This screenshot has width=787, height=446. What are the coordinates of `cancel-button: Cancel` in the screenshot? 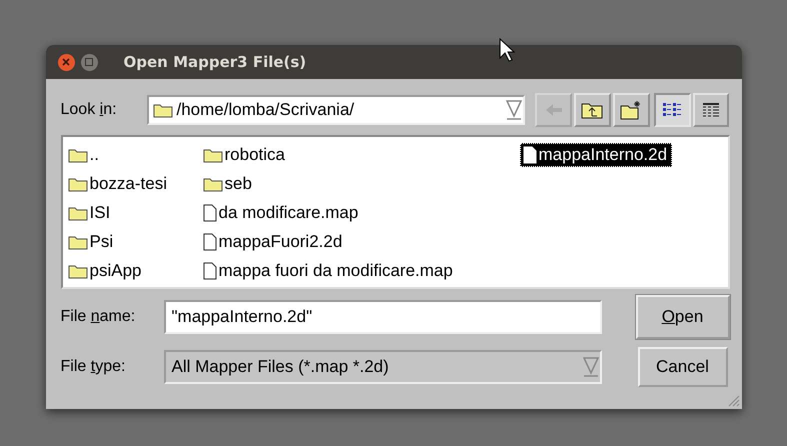 It's located at (683, 367).